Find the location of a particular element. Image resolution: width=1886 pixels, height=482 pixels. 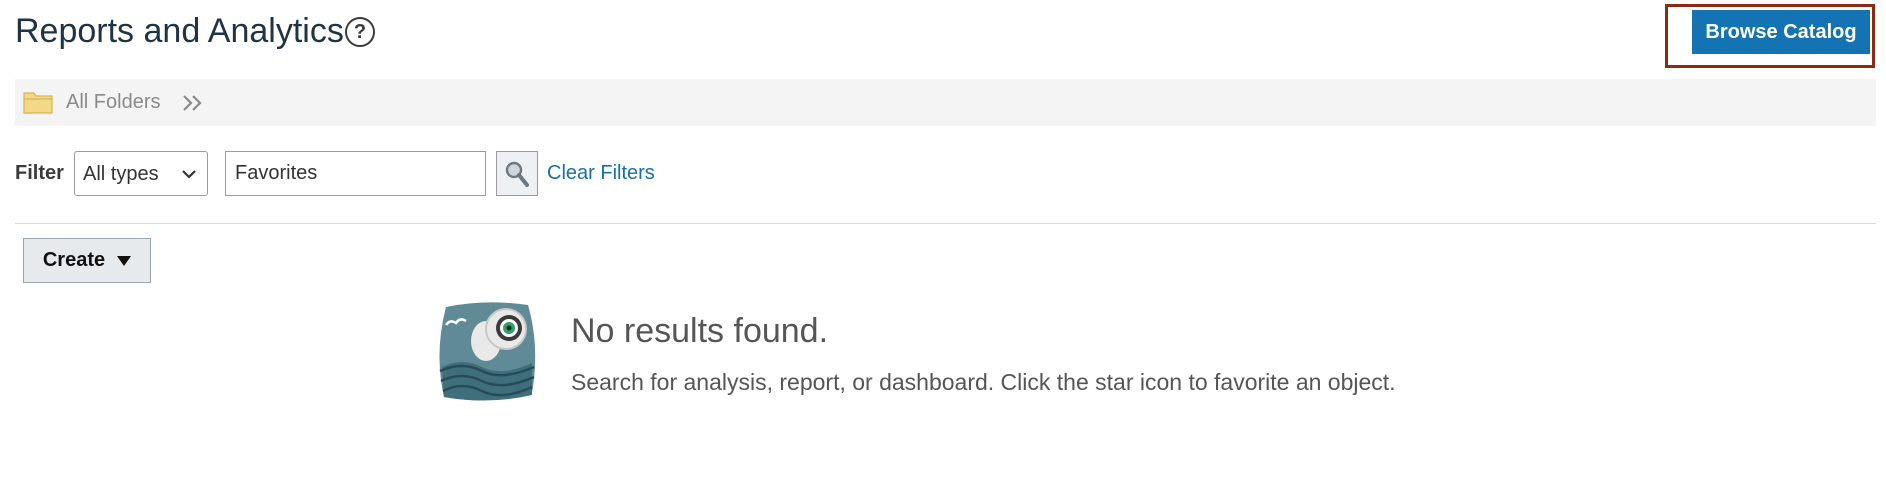

search-icon is located at coordinates (517, 174).